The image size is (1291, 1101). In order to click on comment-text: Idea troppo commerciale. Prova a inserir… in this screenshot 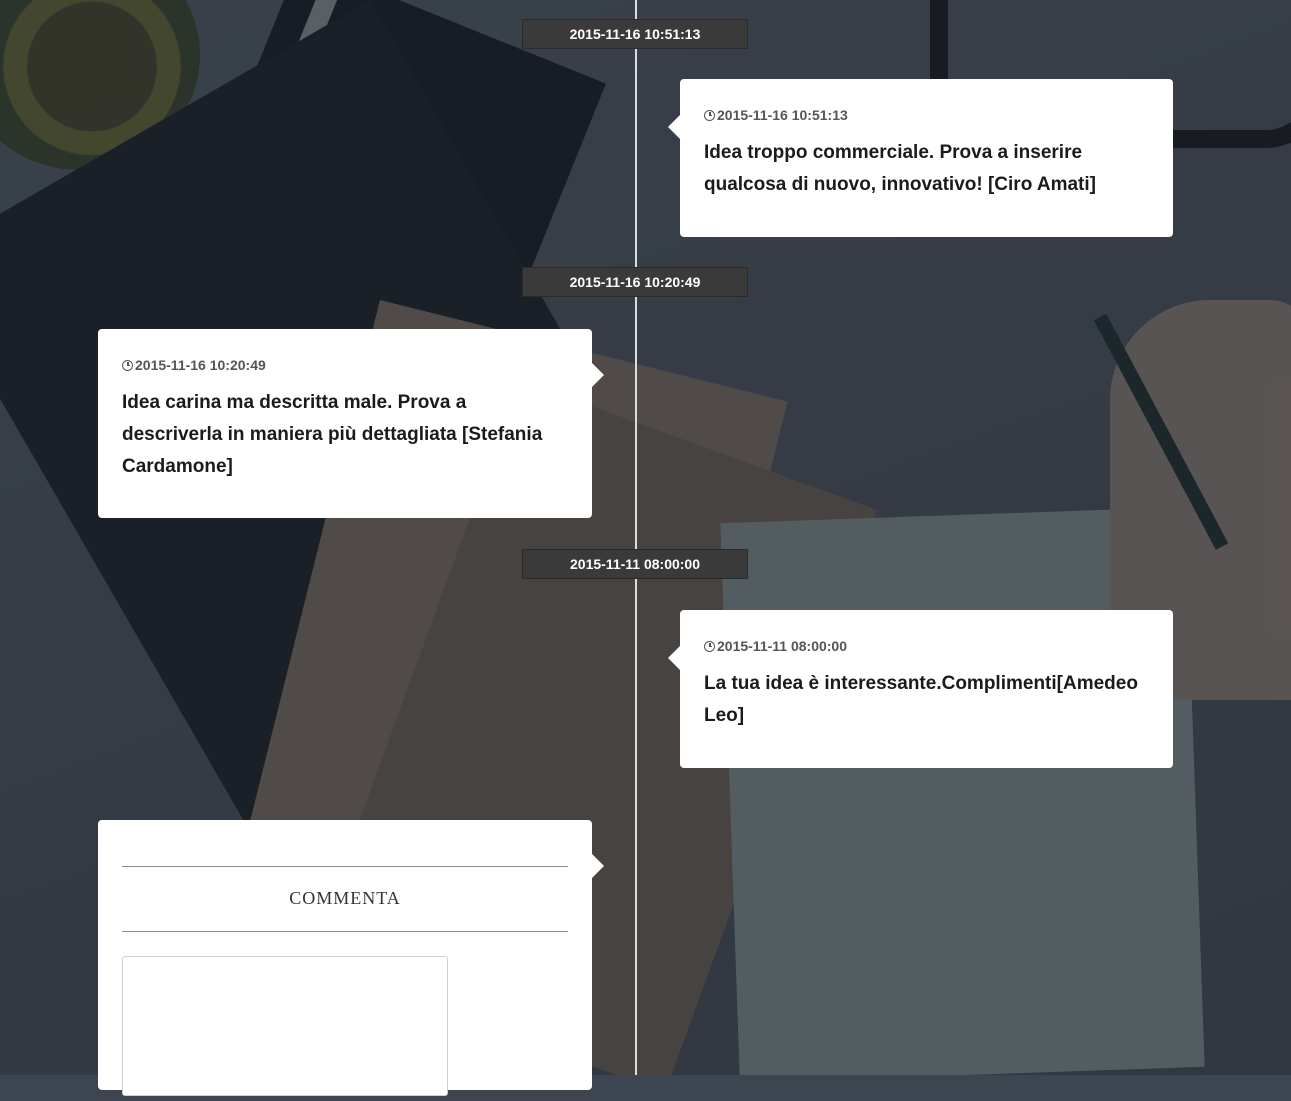, I will do `click(900, 168)`.